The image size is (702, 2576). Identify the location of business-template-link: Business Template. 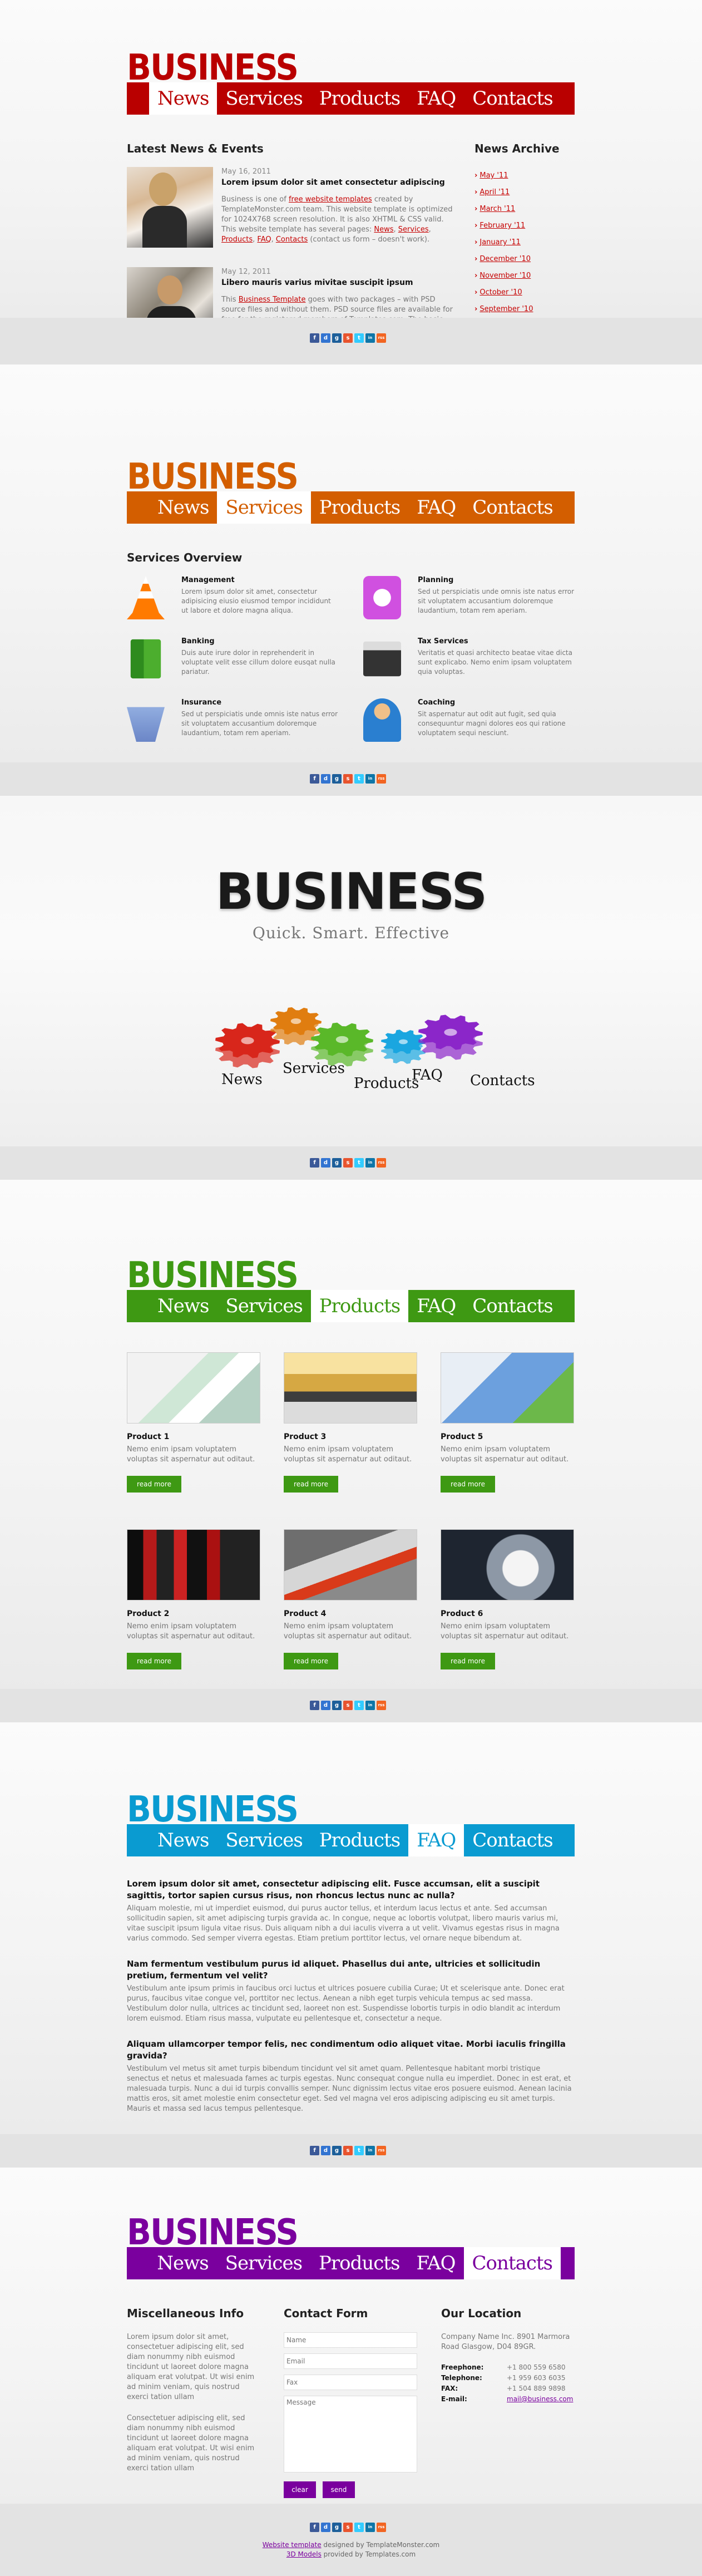
(272, 299).